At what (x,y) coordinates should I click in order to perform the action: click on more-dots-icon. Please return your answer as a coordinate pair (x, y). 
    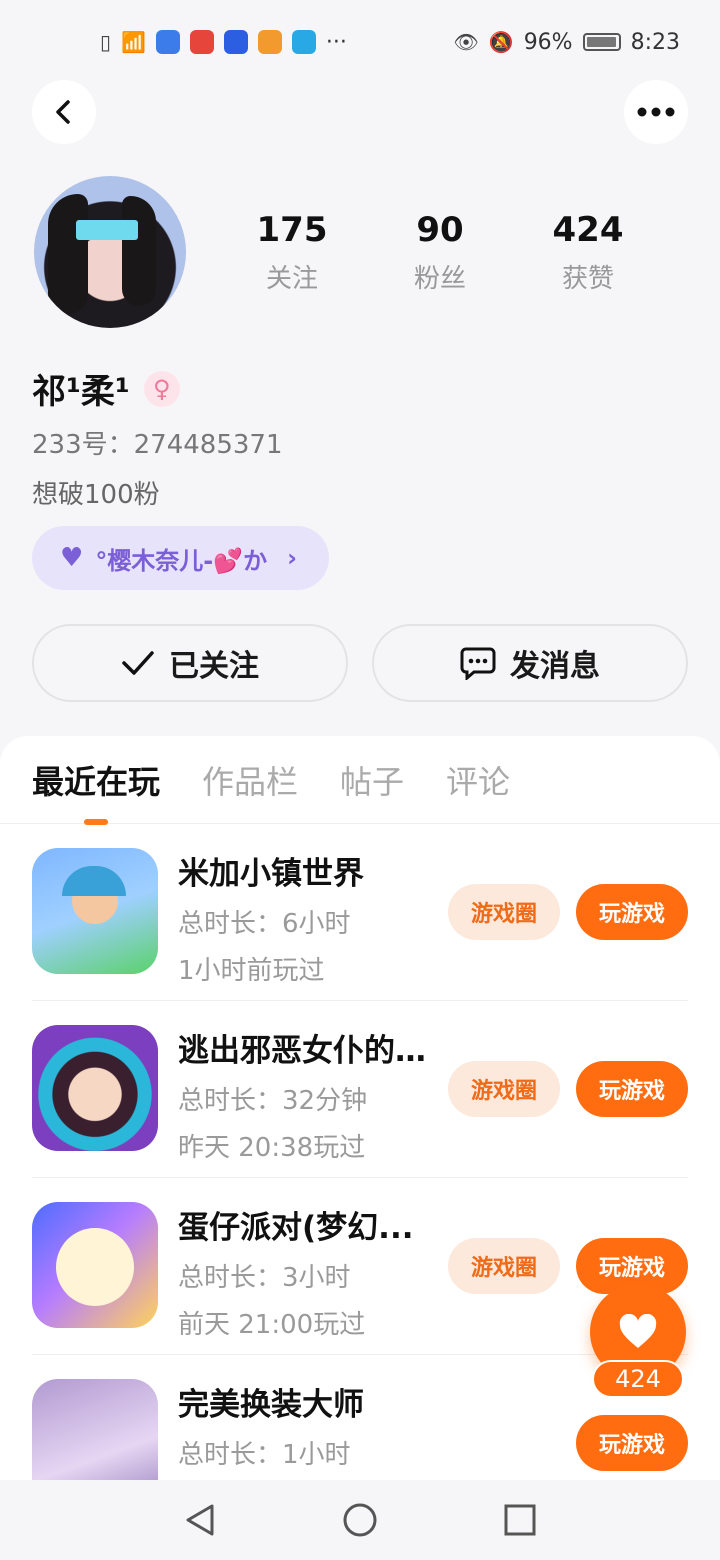
    Looking at the image, I should click on (656, 112).